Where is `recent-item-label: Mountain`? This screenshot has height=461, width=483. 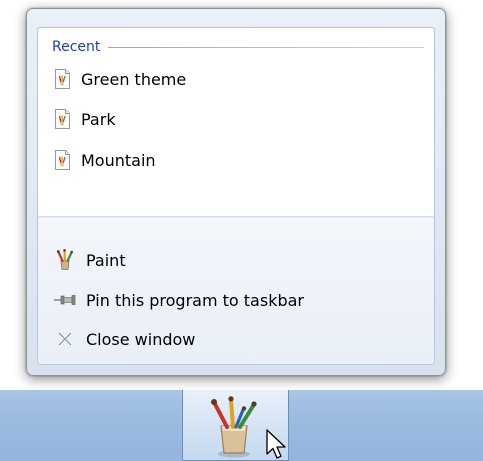 recent-item-label: Mountain is located at coordinates (118, 160).